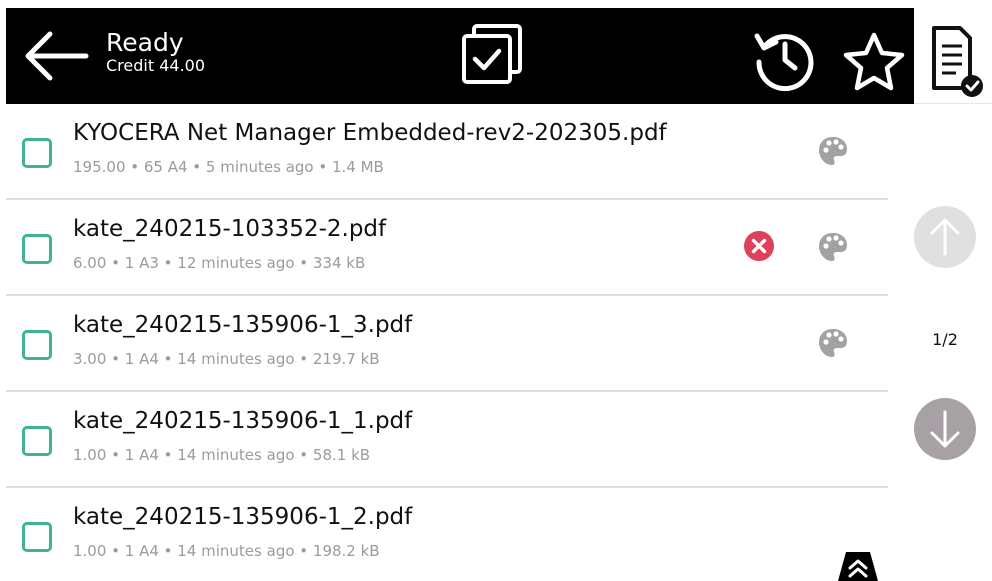 The width and height of the screenshot is (992, 581). I want to click on arrow-down-icon, so click(945, 429).